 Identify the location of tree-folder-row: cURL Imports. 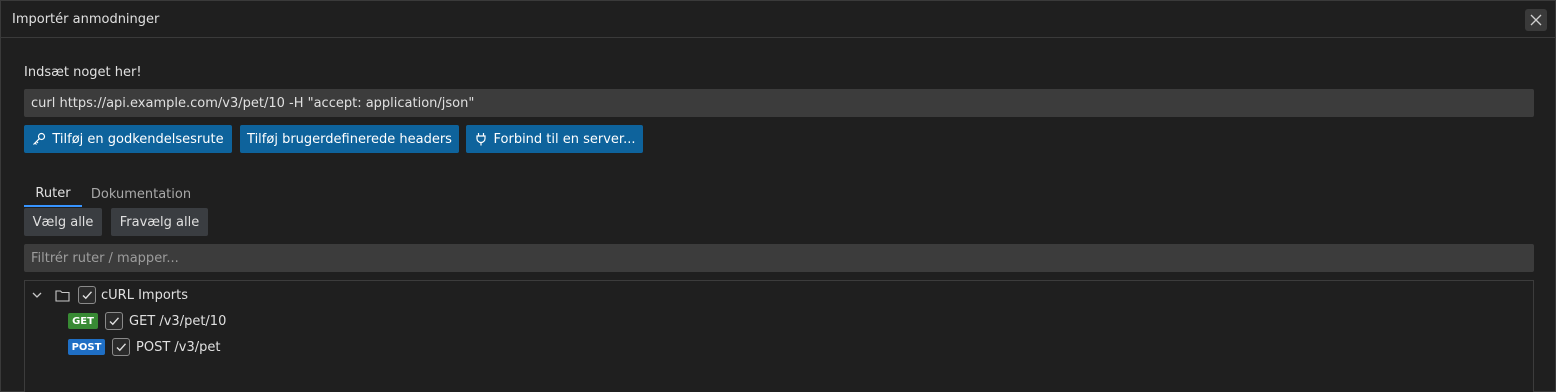
(109, 295).